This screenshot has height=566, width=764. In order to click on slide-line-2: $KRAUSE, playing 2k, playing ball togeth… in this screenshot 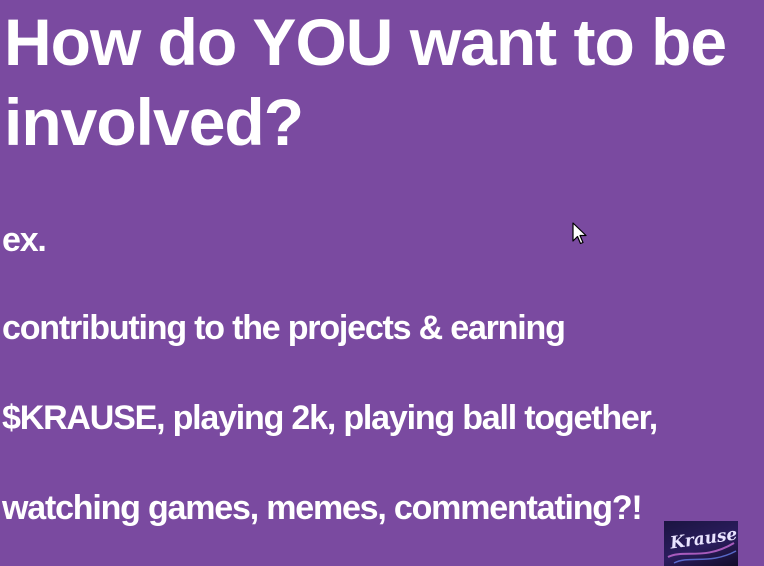, I will do `click(330, 418)`.